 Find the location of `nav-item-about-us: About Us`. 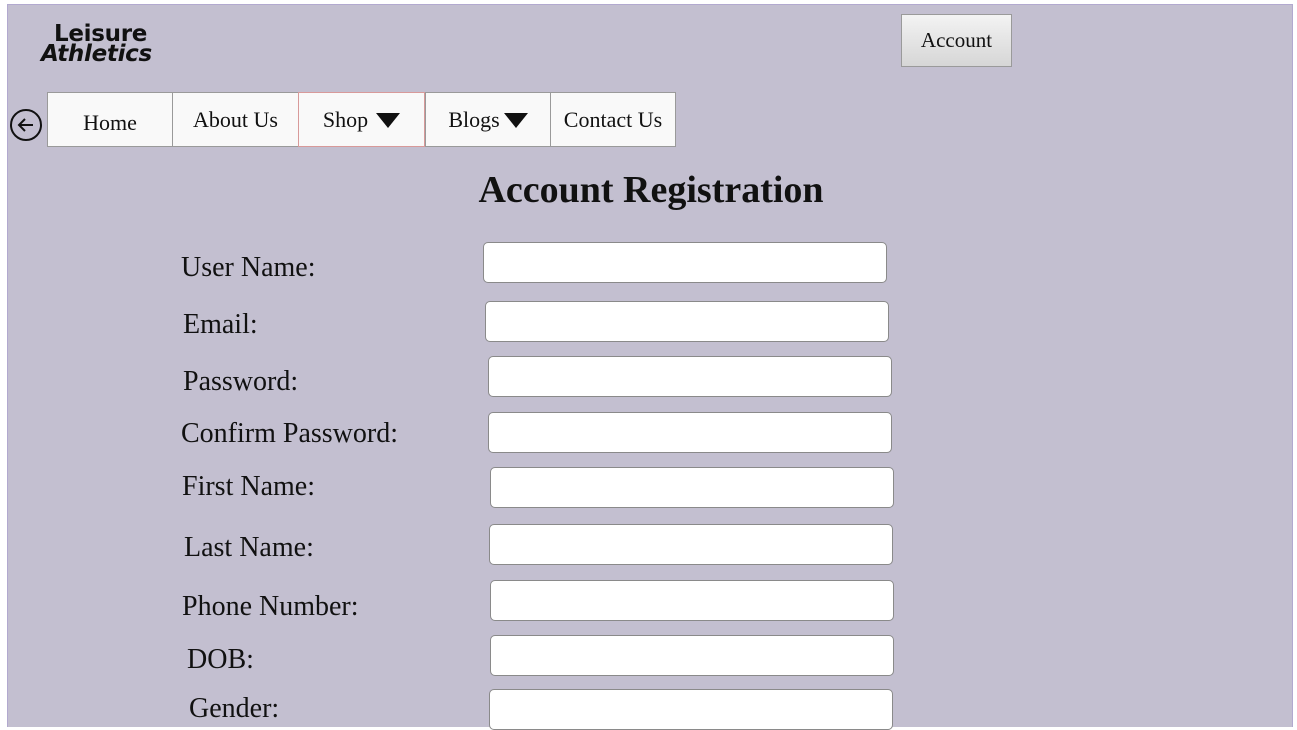

nav-item-about-us: About Us is located at coordinates (235, 119).